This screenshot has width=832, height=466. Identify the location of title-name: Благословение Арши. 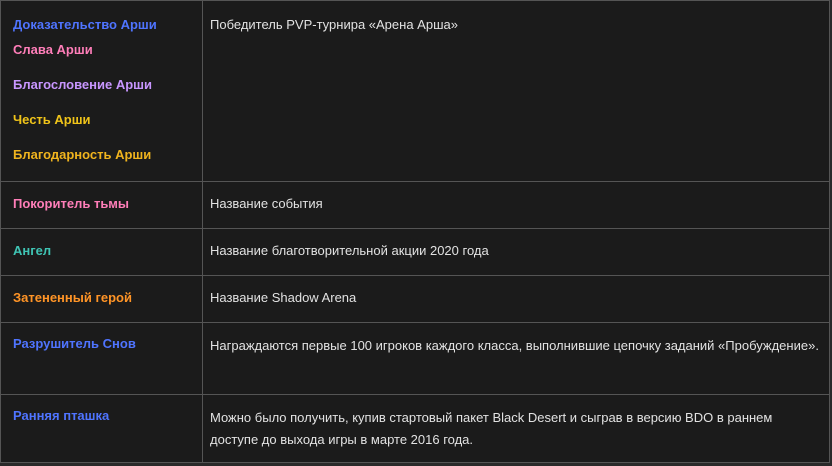
(82, 84).